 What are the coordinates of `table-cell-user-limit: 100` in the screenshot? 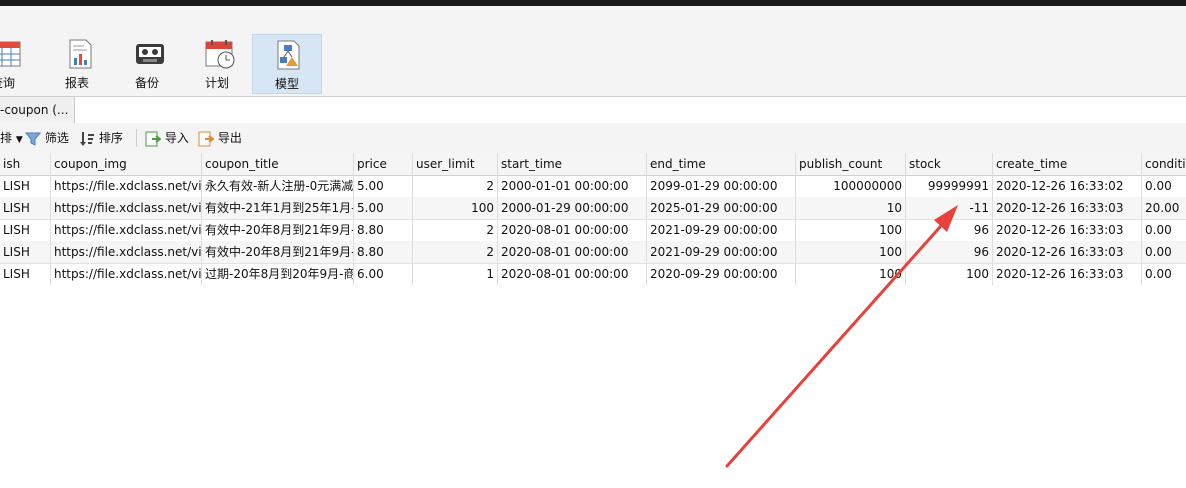 It's located at (455, 208).